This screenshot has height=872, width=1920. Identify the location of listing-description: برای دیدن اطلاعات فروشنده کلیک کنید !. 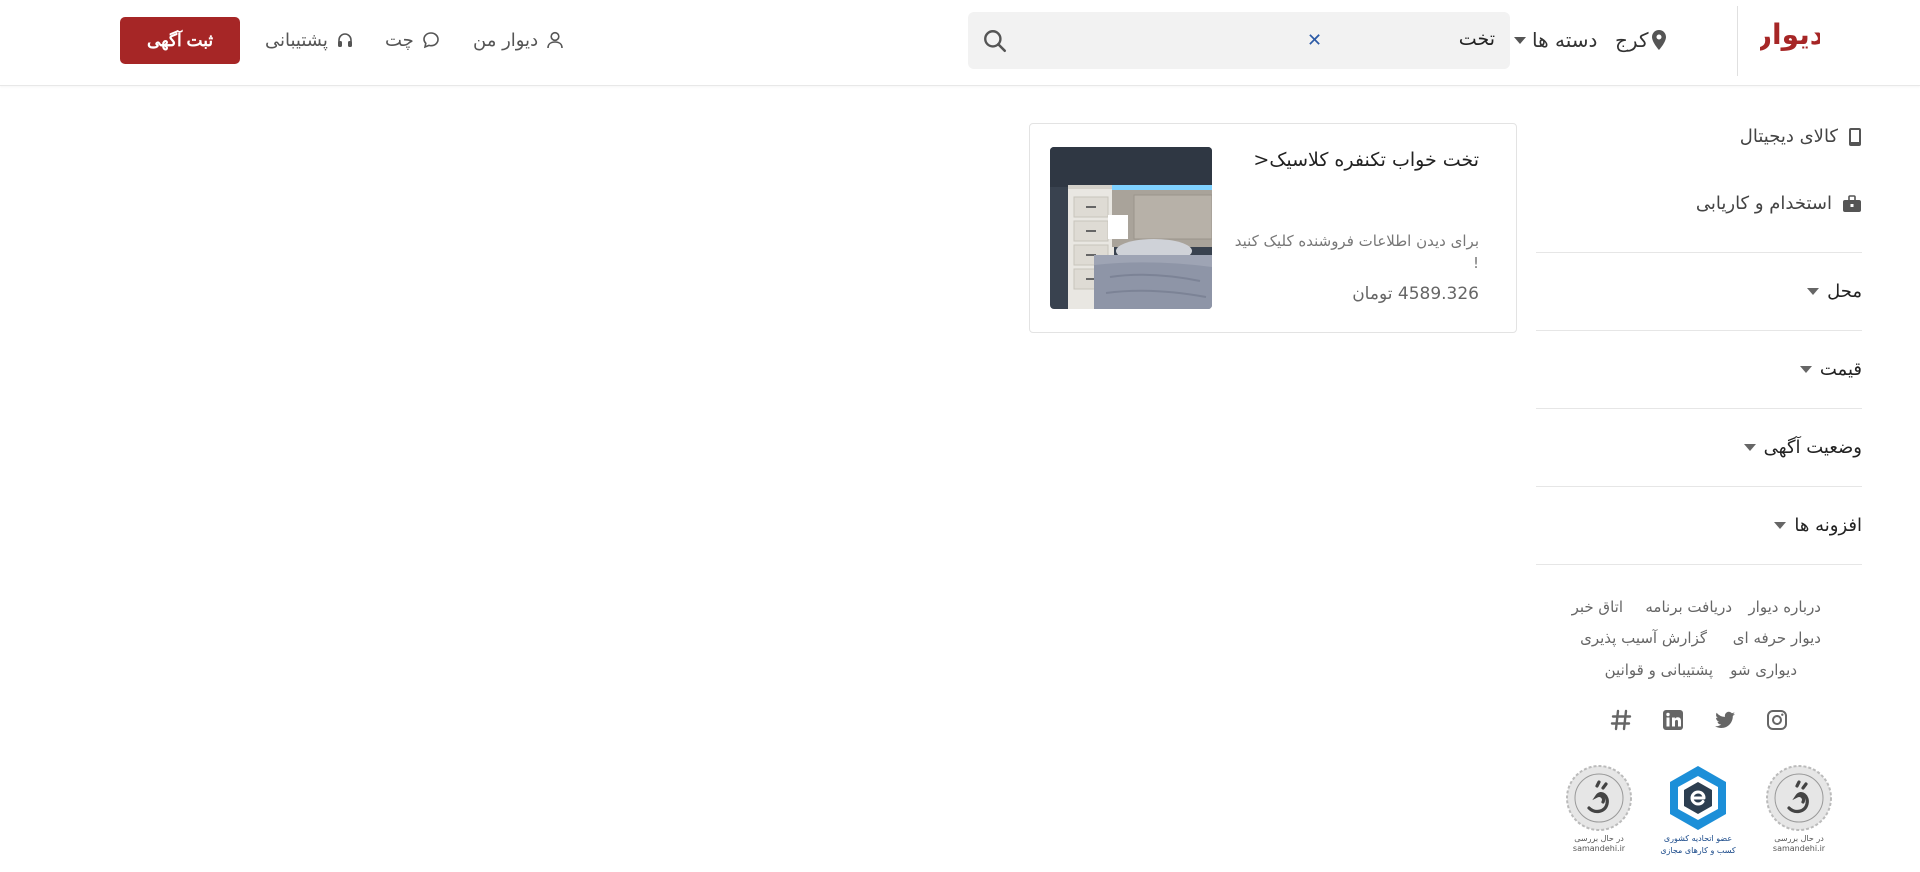
(1356, 252).